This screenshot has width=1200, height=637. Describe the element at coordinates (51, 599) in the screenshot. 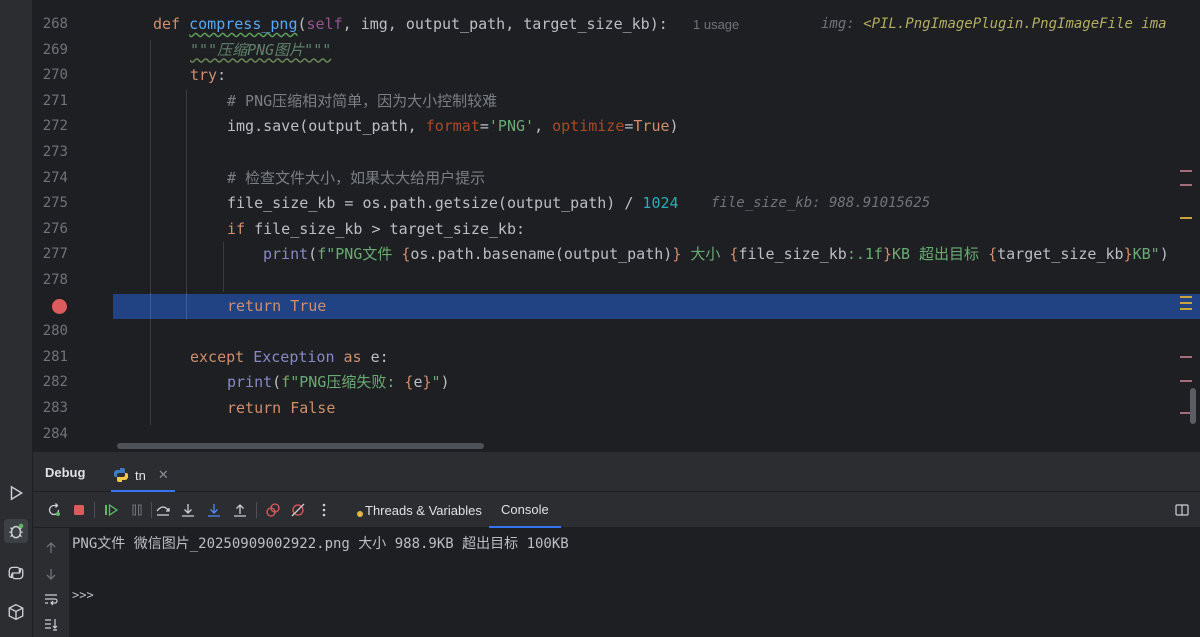

I see `soft-wrap-icon` at that location.